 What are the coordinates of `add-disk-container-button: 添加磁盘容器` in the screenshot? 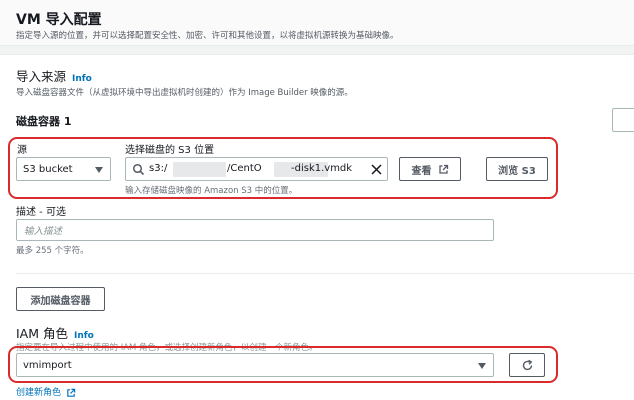 It's located at (60, 299).